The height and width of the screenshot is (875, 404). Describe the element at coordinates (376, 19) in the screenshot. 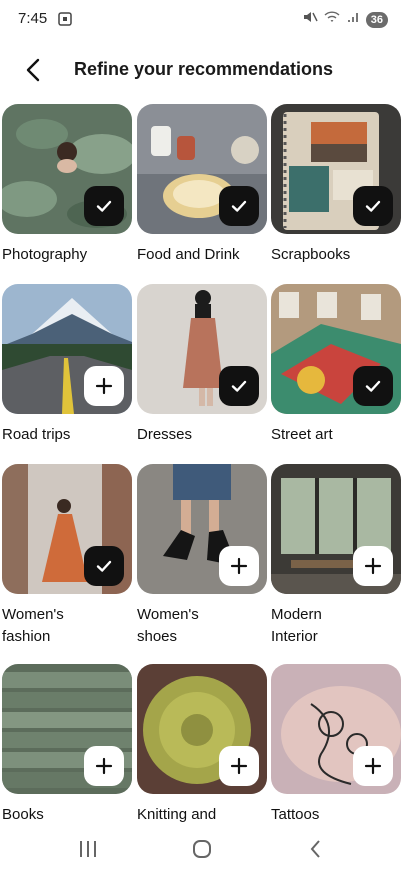

I see `battery-badge: 36` at that location.